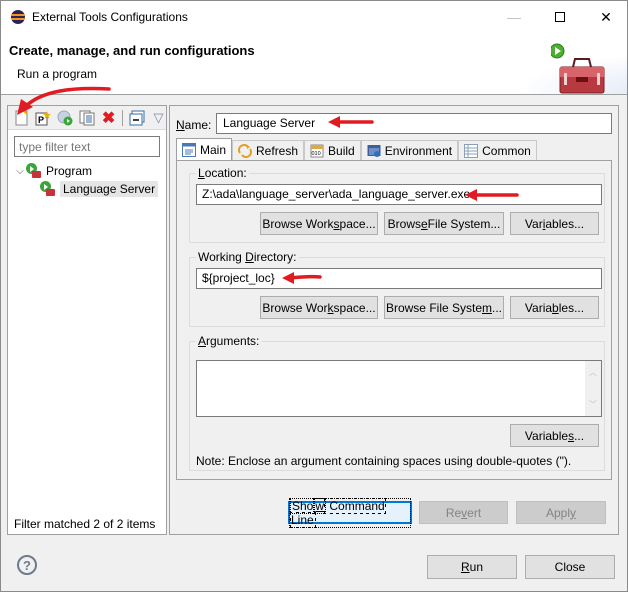 This screenshot has height=592, width=628. I want to click on duplicate-icon, so click(87, 118).